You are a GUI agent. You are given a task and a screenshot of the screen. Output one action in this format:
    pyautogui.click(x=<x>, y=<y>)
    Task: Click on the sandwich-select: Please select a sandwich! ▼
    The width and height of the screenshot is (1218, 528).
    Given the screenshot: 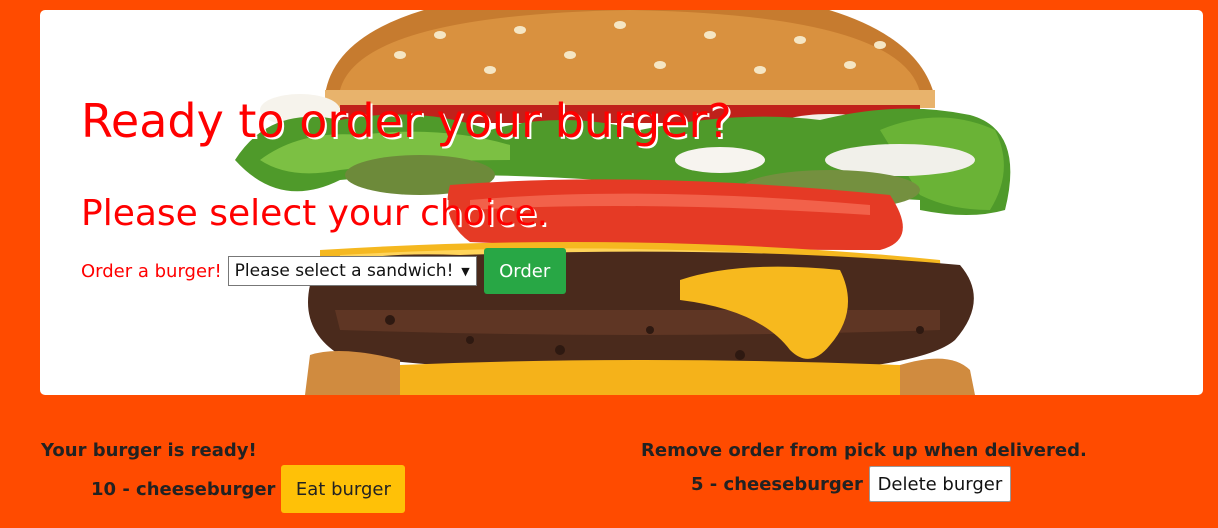 What is the action you would take?
    pyautogui.click(x=352, y=271)
    